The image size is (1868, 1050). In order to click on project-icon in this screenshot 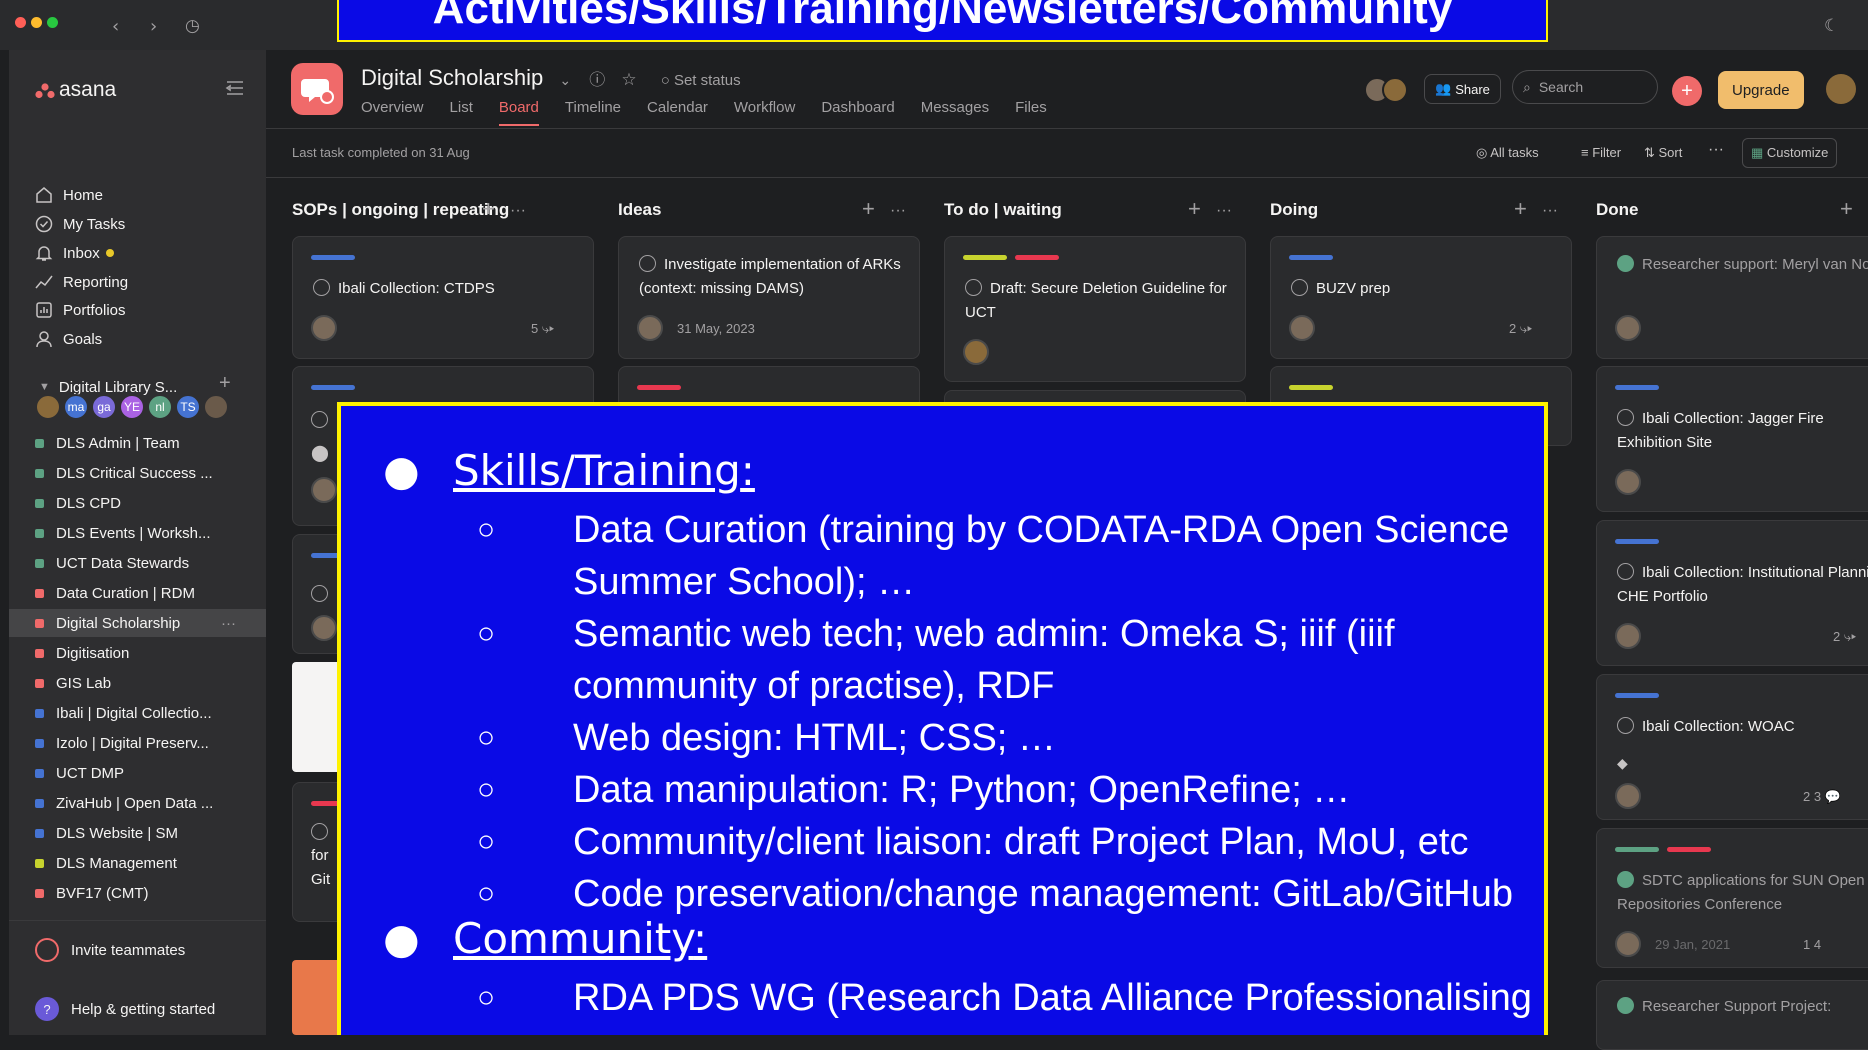, I will do `click(317, 89)`.